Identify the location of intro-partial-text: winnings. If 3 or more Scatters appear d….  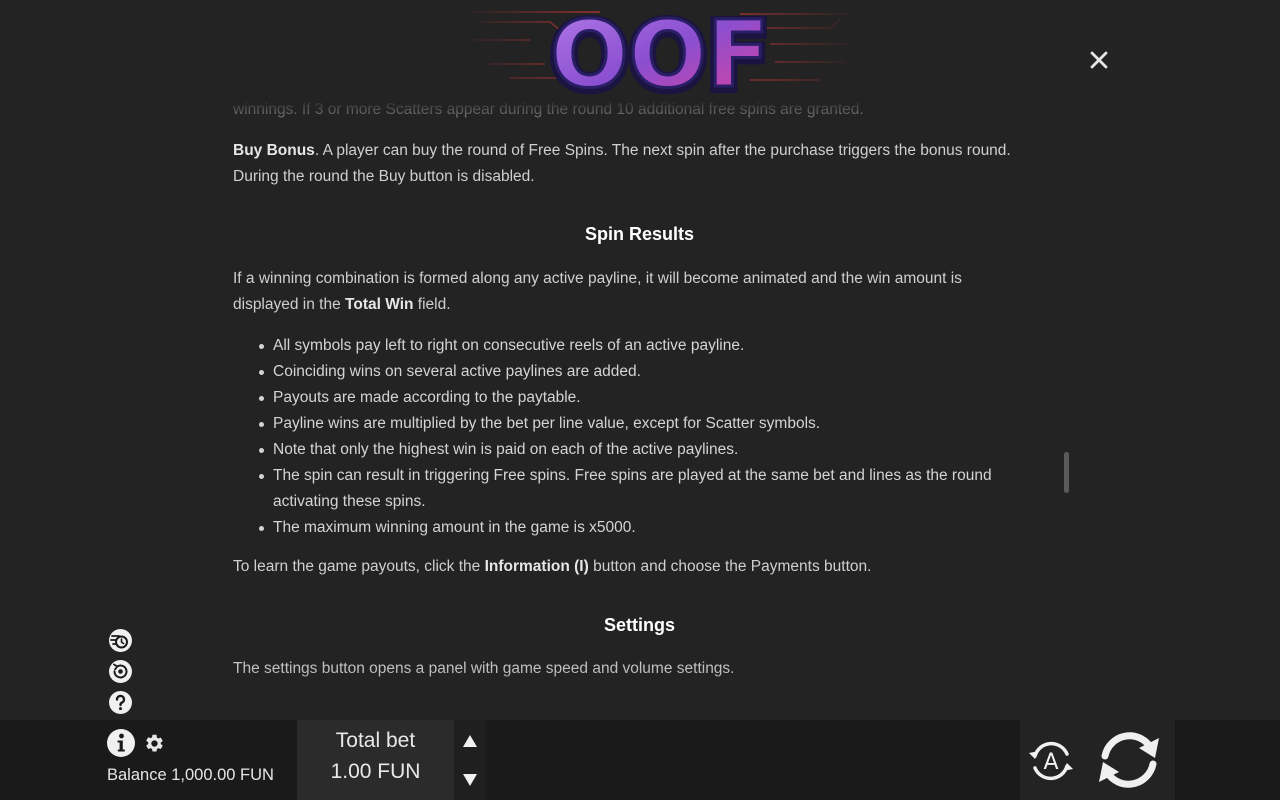
(548, 109).